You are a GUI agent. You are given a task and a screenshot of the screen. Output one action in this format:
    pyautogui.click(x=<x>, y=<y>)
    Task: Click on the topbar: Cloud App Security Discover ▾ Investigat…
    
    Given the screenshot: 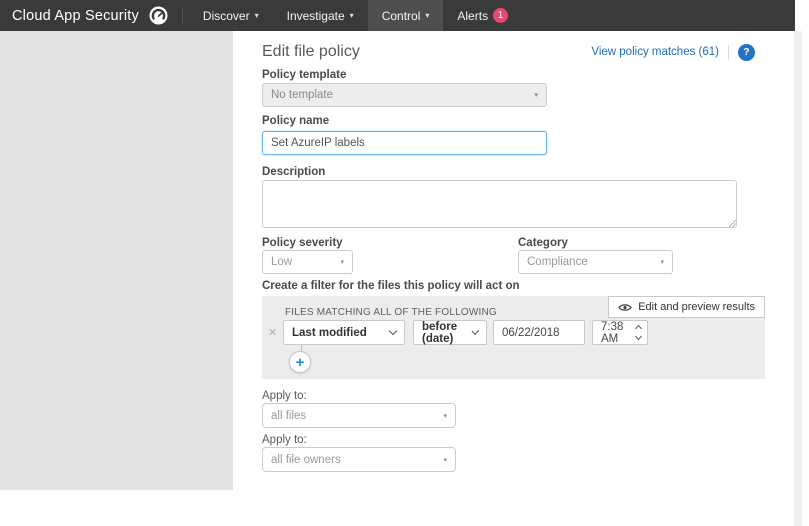 What is the action you would take?
    pyautogui.click(x=397, y=15)
    